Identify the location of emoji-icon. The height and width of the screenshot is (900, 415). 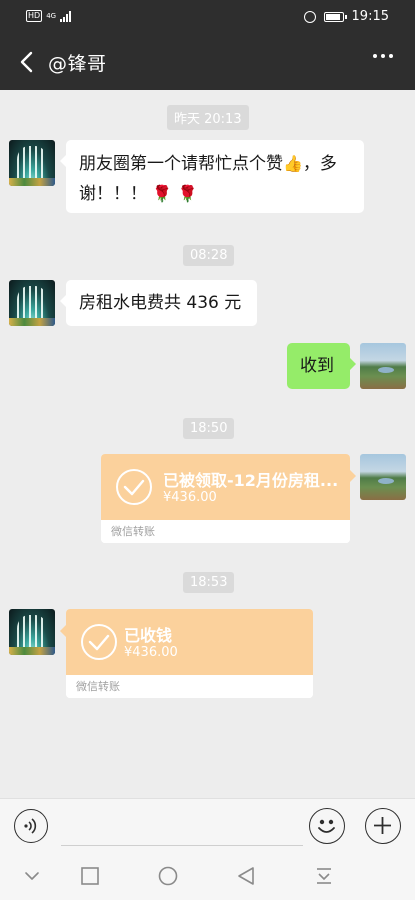
(326, 826).